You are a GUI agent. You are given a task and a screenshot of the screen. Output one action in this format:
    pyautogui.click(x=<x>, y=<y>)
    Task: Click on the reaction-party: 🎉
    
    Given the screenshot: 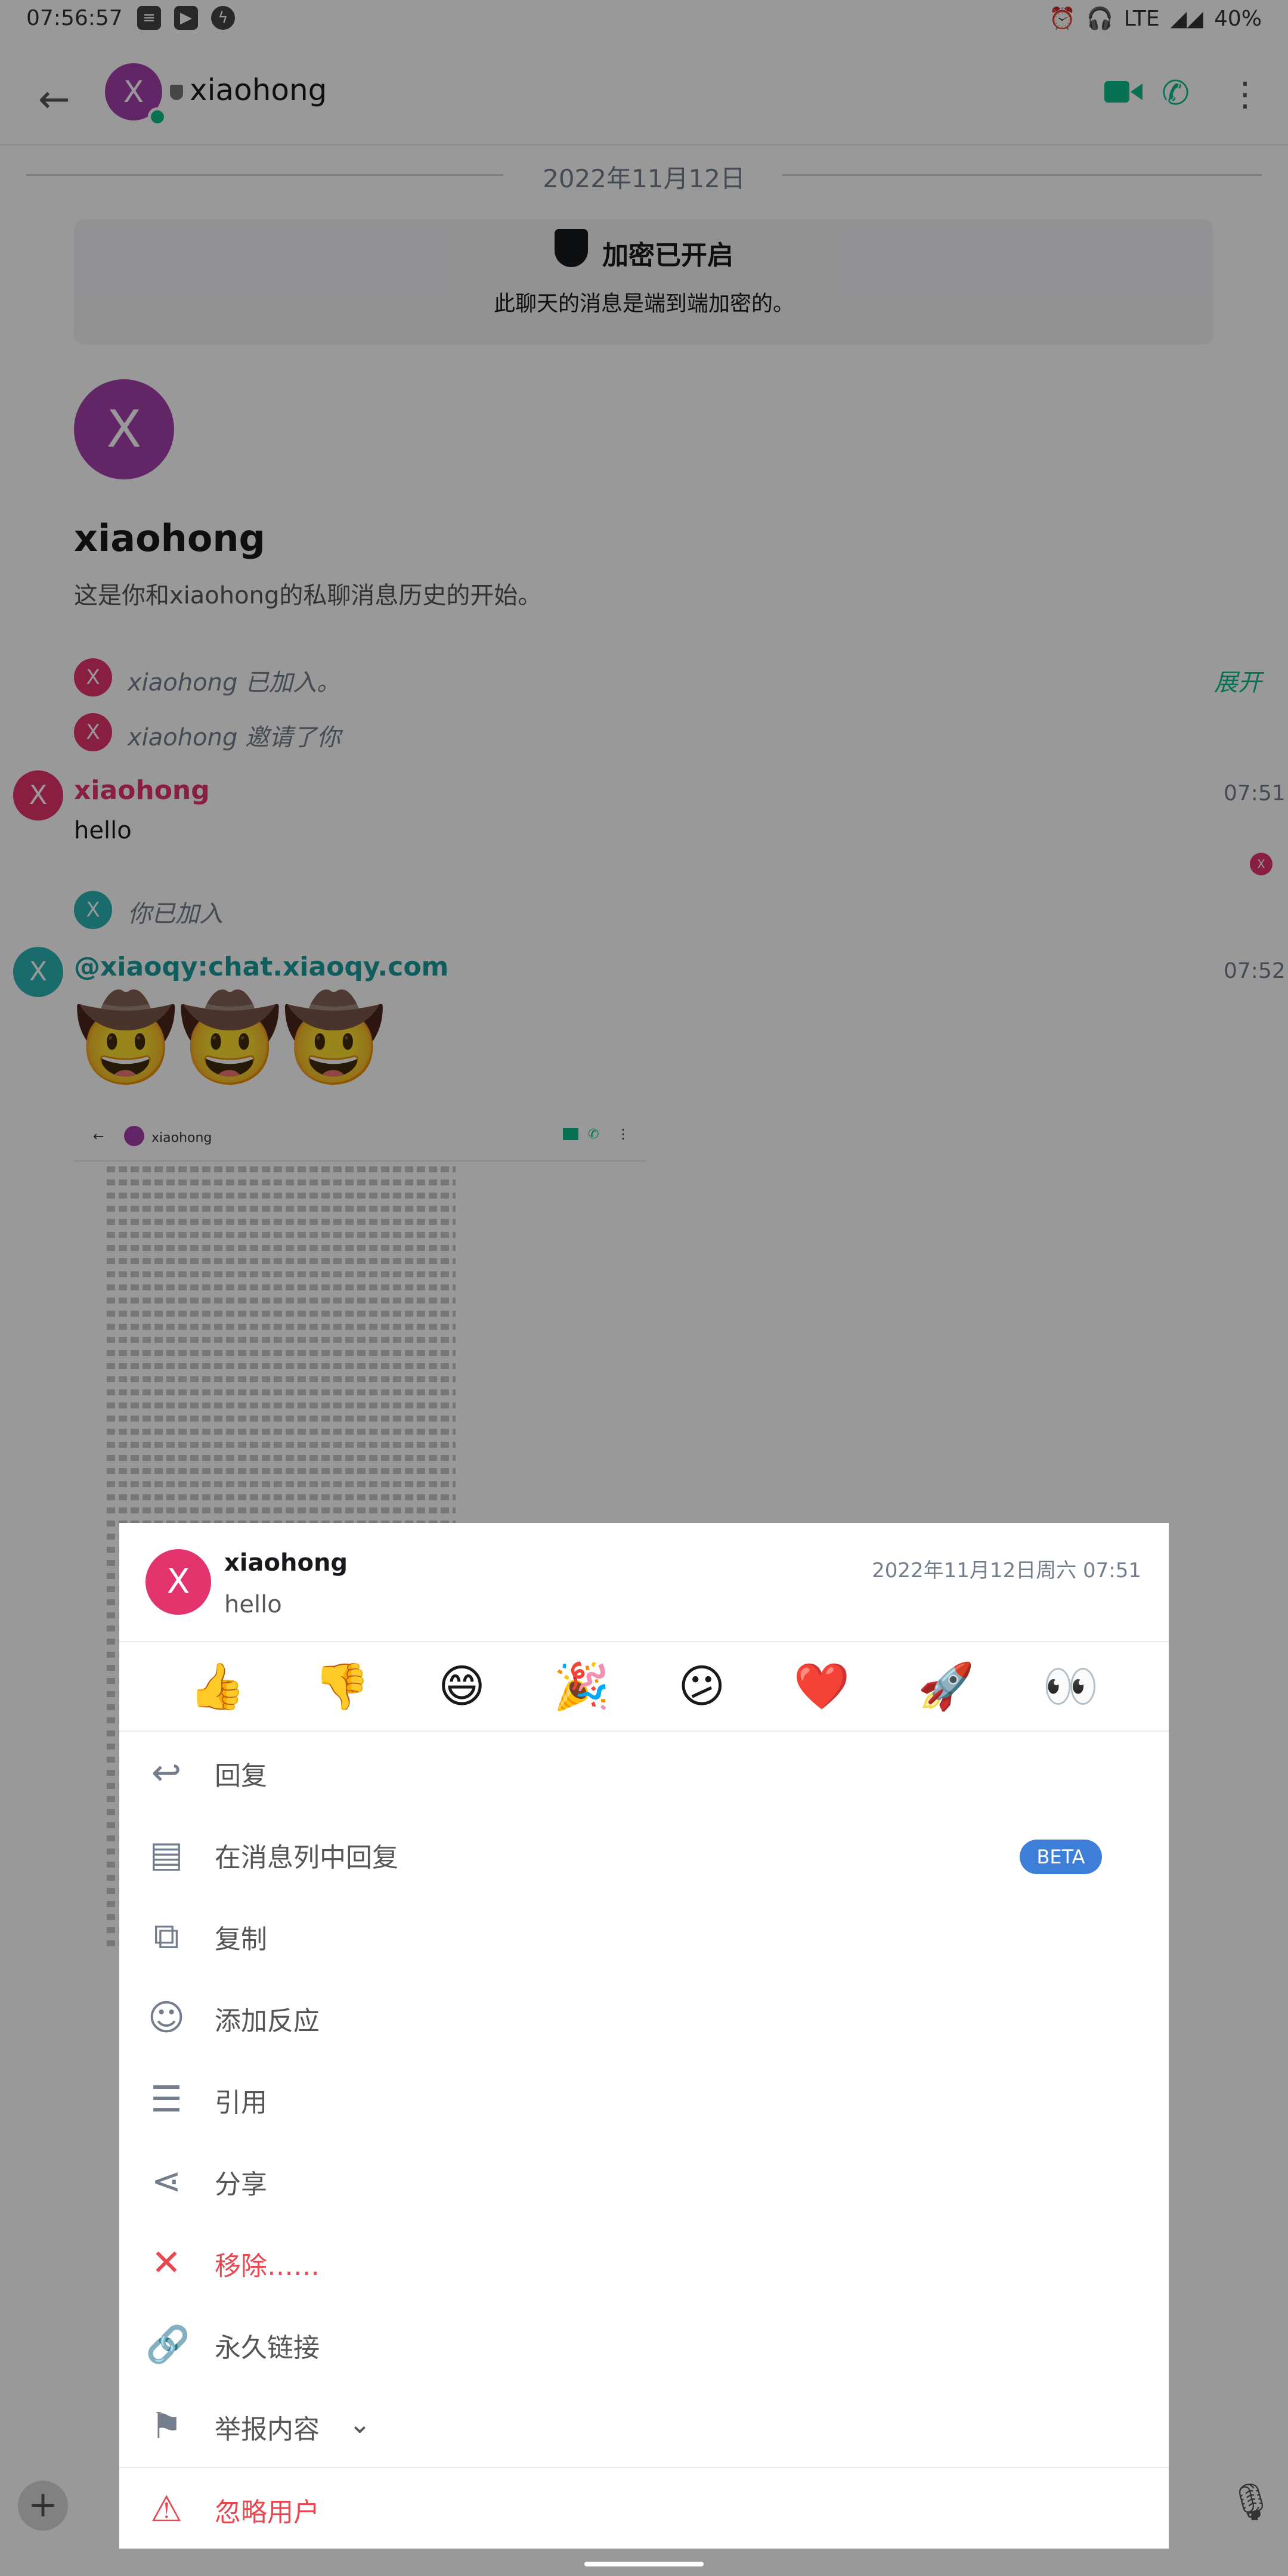 What is the action you would take?
    pyautogui.click(x=581, y=1687)
    